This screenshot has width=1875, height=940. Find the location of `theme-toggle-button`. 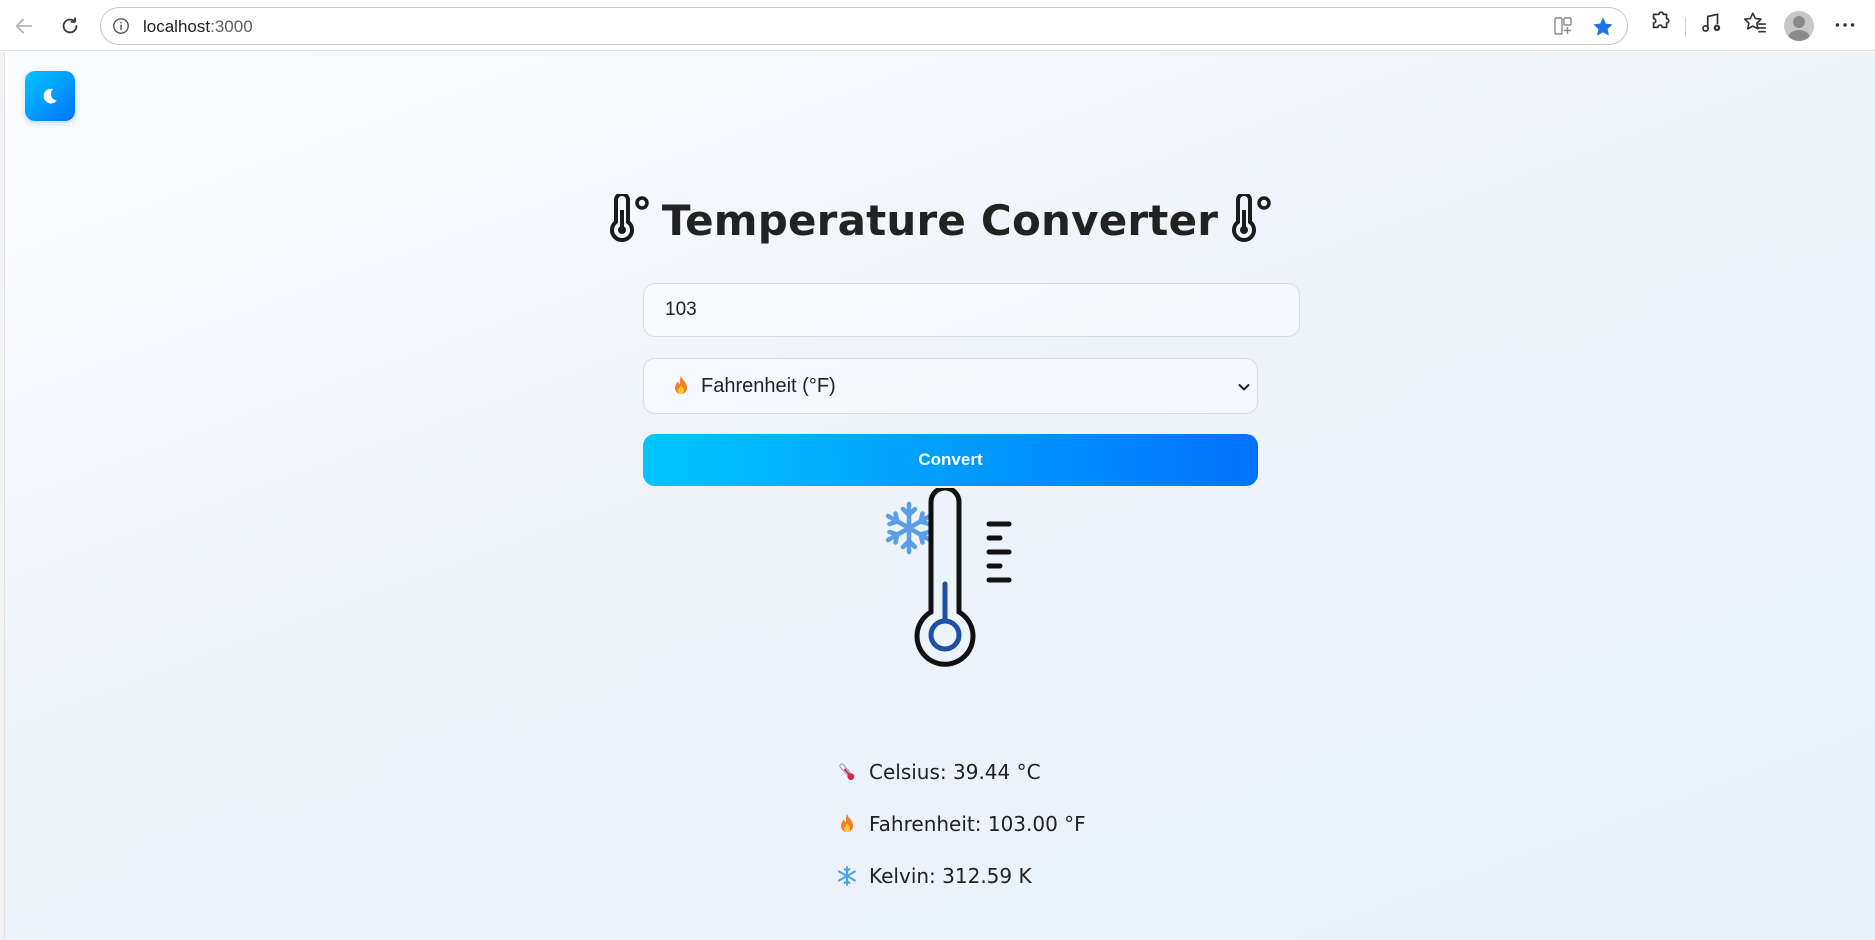

theme-toggle-button is located at coordinates (50, 96).